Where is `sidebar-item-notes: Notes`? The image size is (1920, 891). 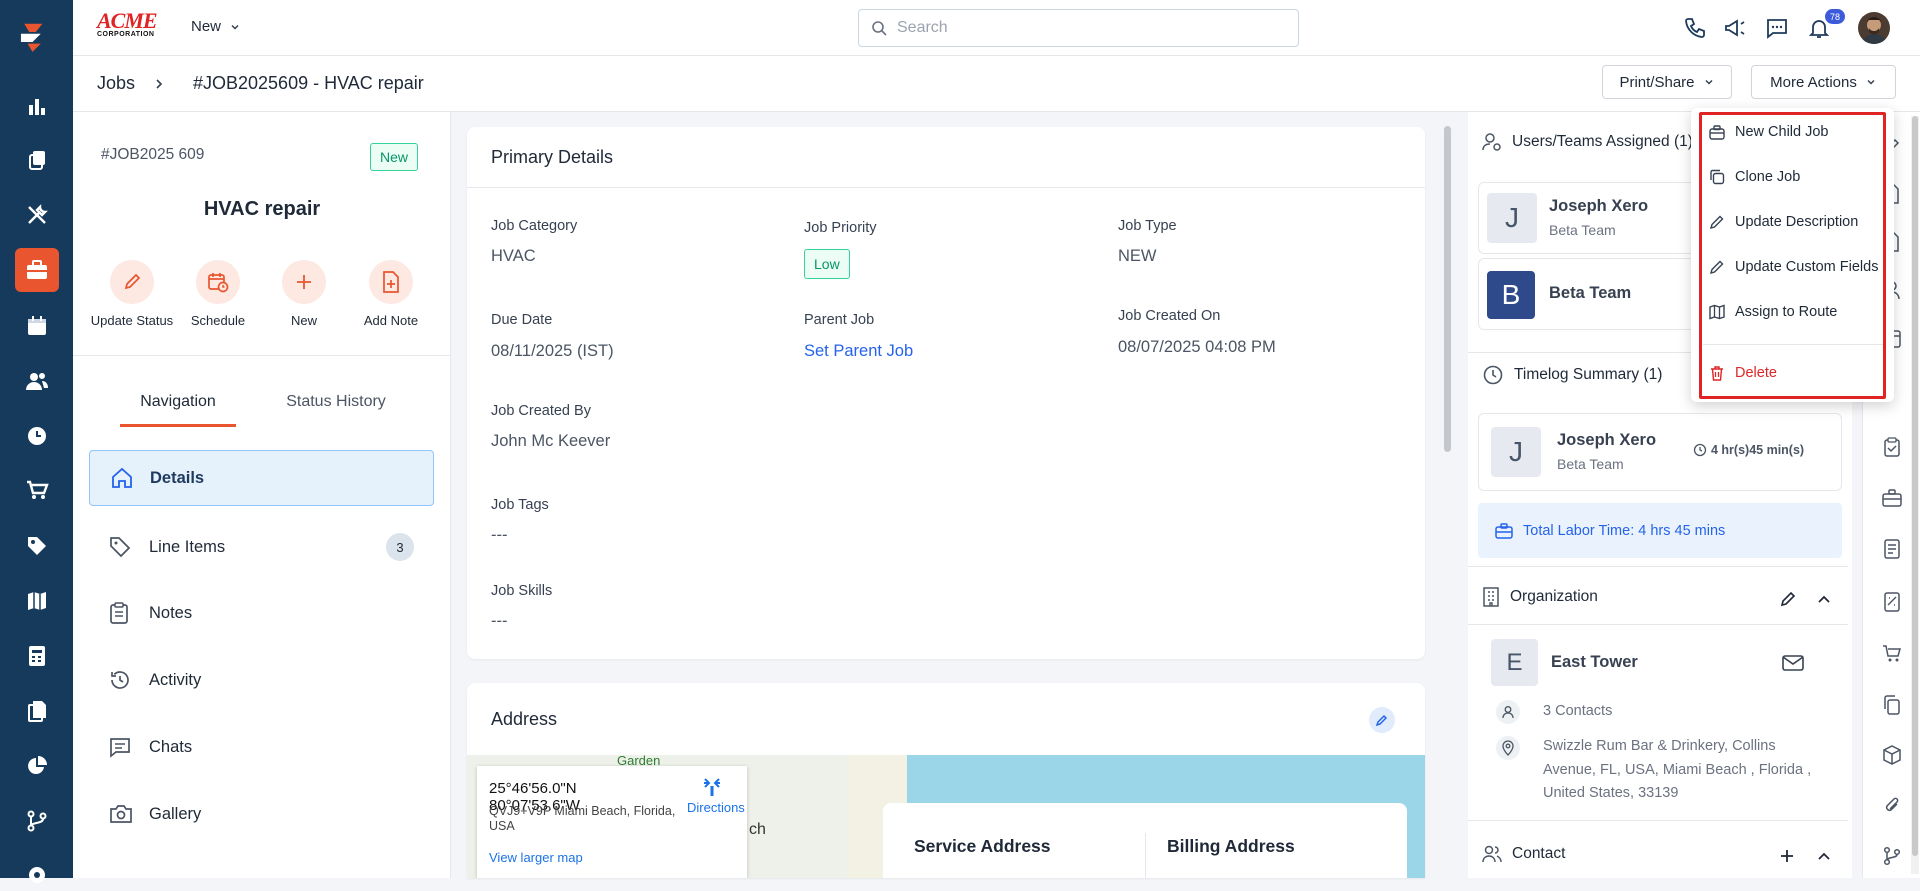 sidebar-item-notes: Notes is located at coordinates (261, 613).